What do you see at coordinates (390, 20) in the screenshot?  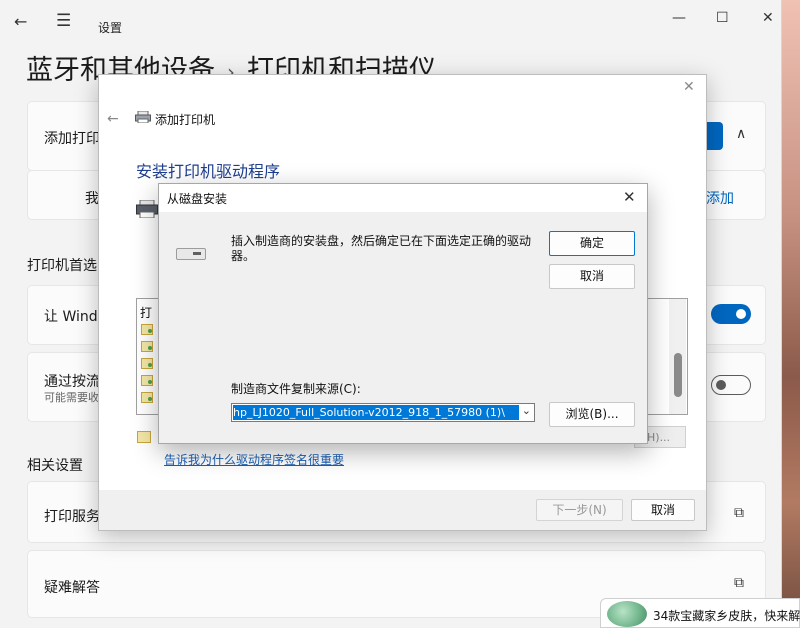 I see `title-bar: ← ☰ 设置 — ☐ ✕` at bounding box center [390, 20].